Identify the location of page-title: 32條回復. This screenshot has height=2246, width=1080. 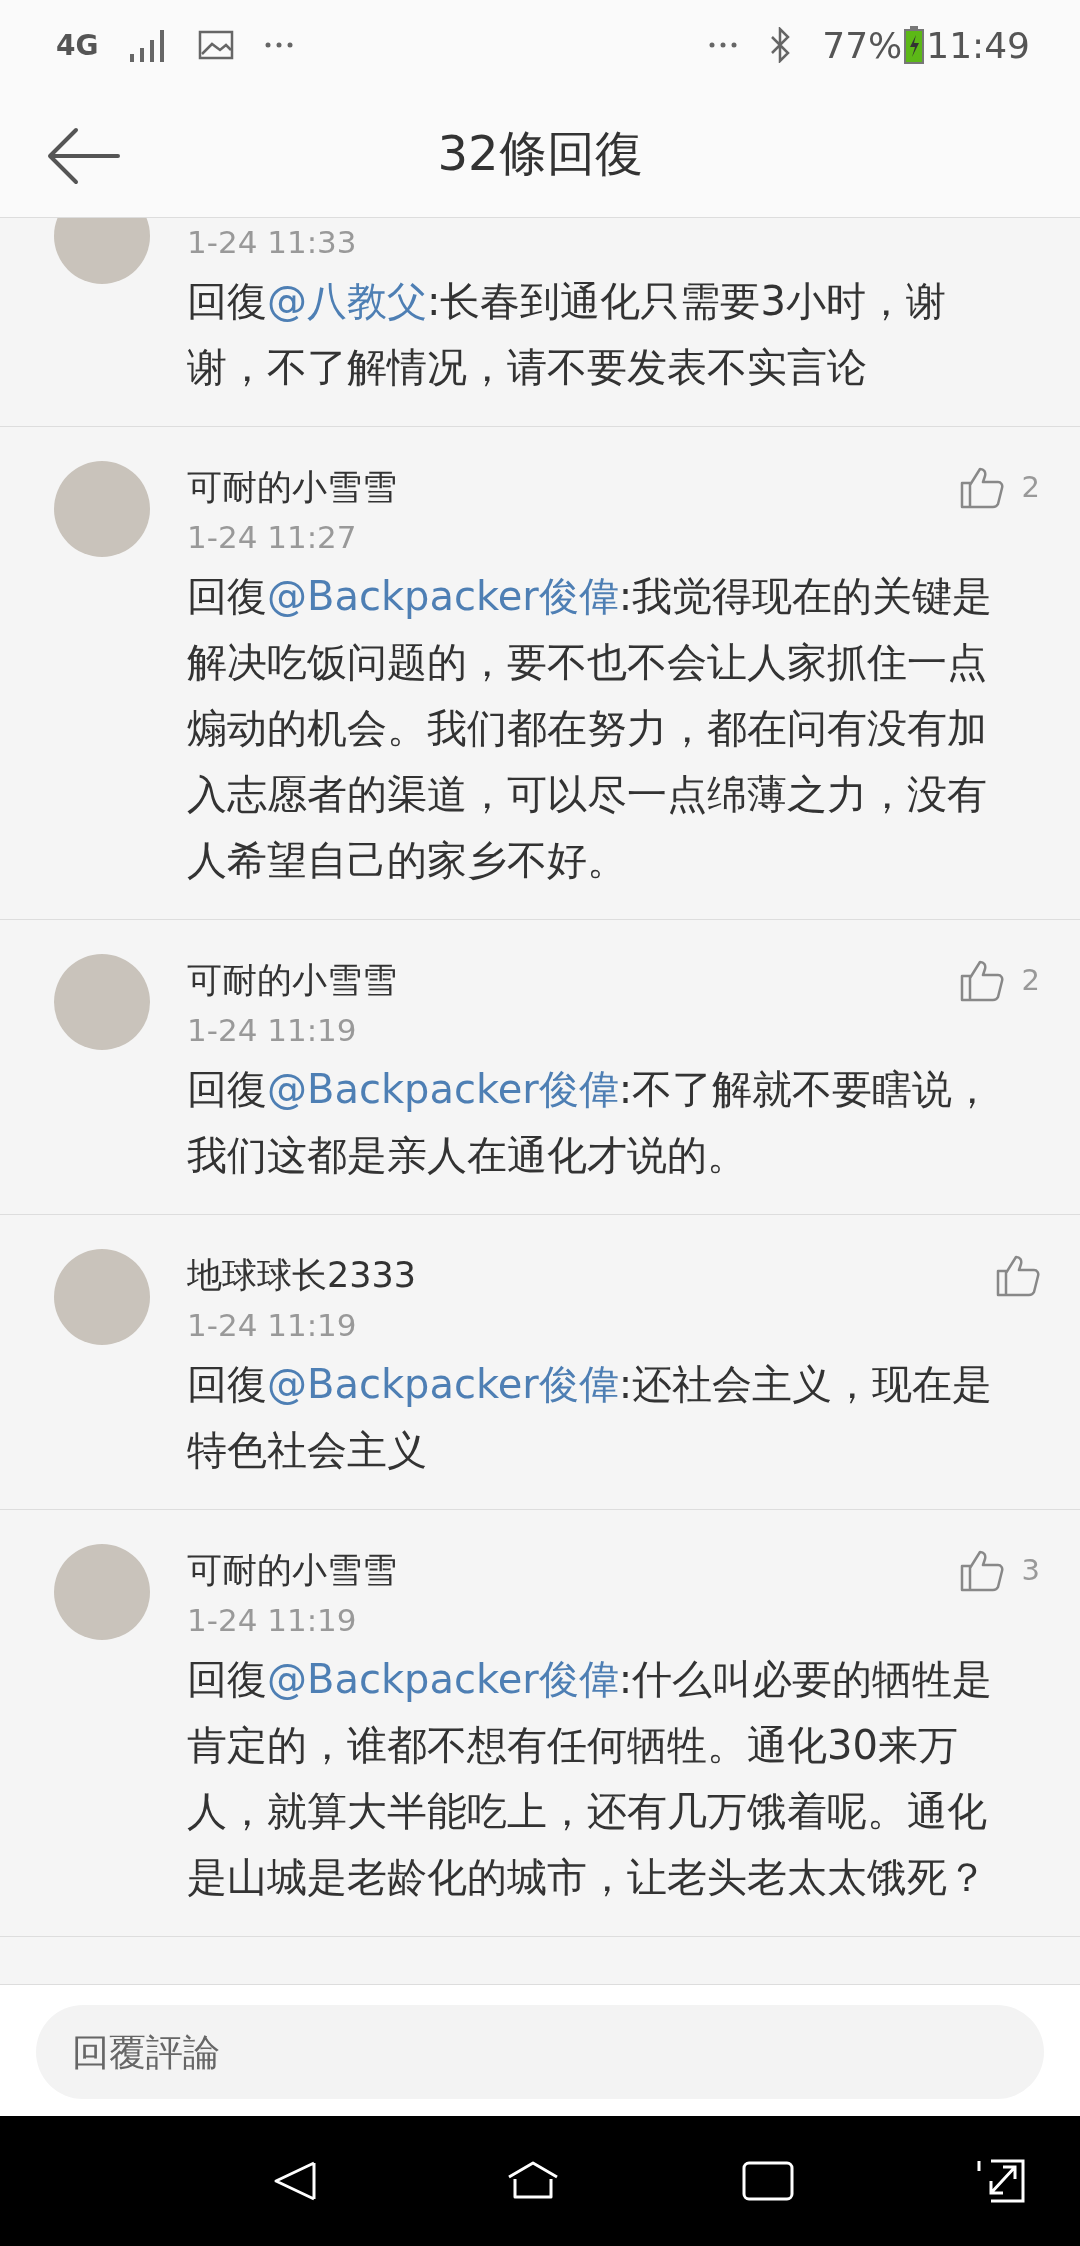
(540, 153).